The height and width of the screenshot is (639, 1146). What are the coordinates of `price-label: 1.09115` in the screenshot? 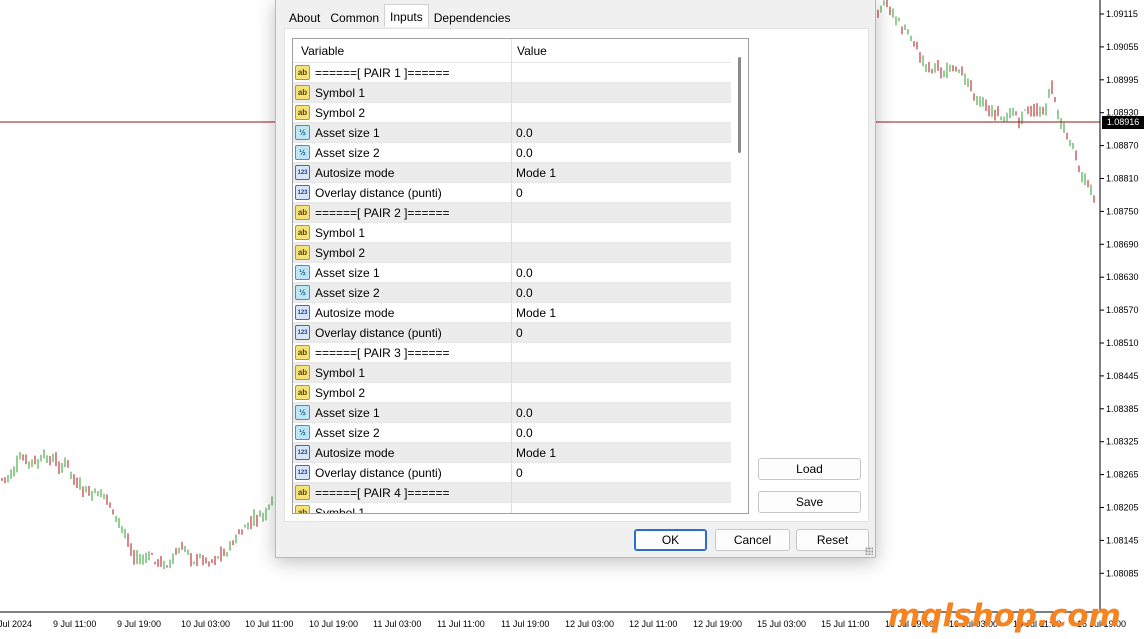 It's located at (1122, 14).